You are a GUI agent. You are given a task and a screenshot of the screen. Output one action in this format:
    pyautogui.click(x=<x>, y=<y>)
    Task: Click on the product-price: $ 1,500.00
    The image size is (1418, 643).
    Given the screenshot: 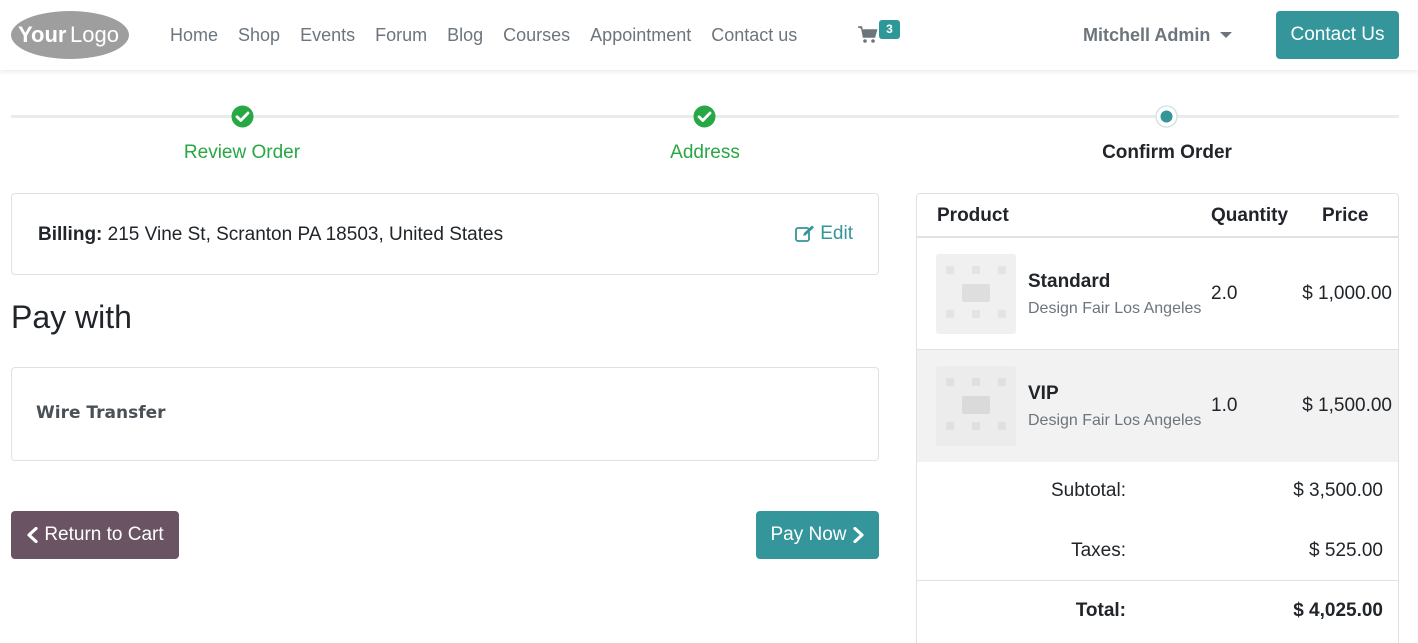 What is the action you would take?
    pyautogui.click(x=1347, y=405)
    